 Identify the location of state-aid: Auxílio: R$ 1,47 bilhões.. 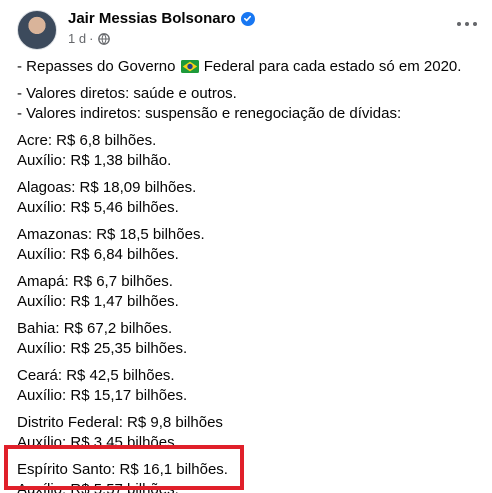
(98, 301).